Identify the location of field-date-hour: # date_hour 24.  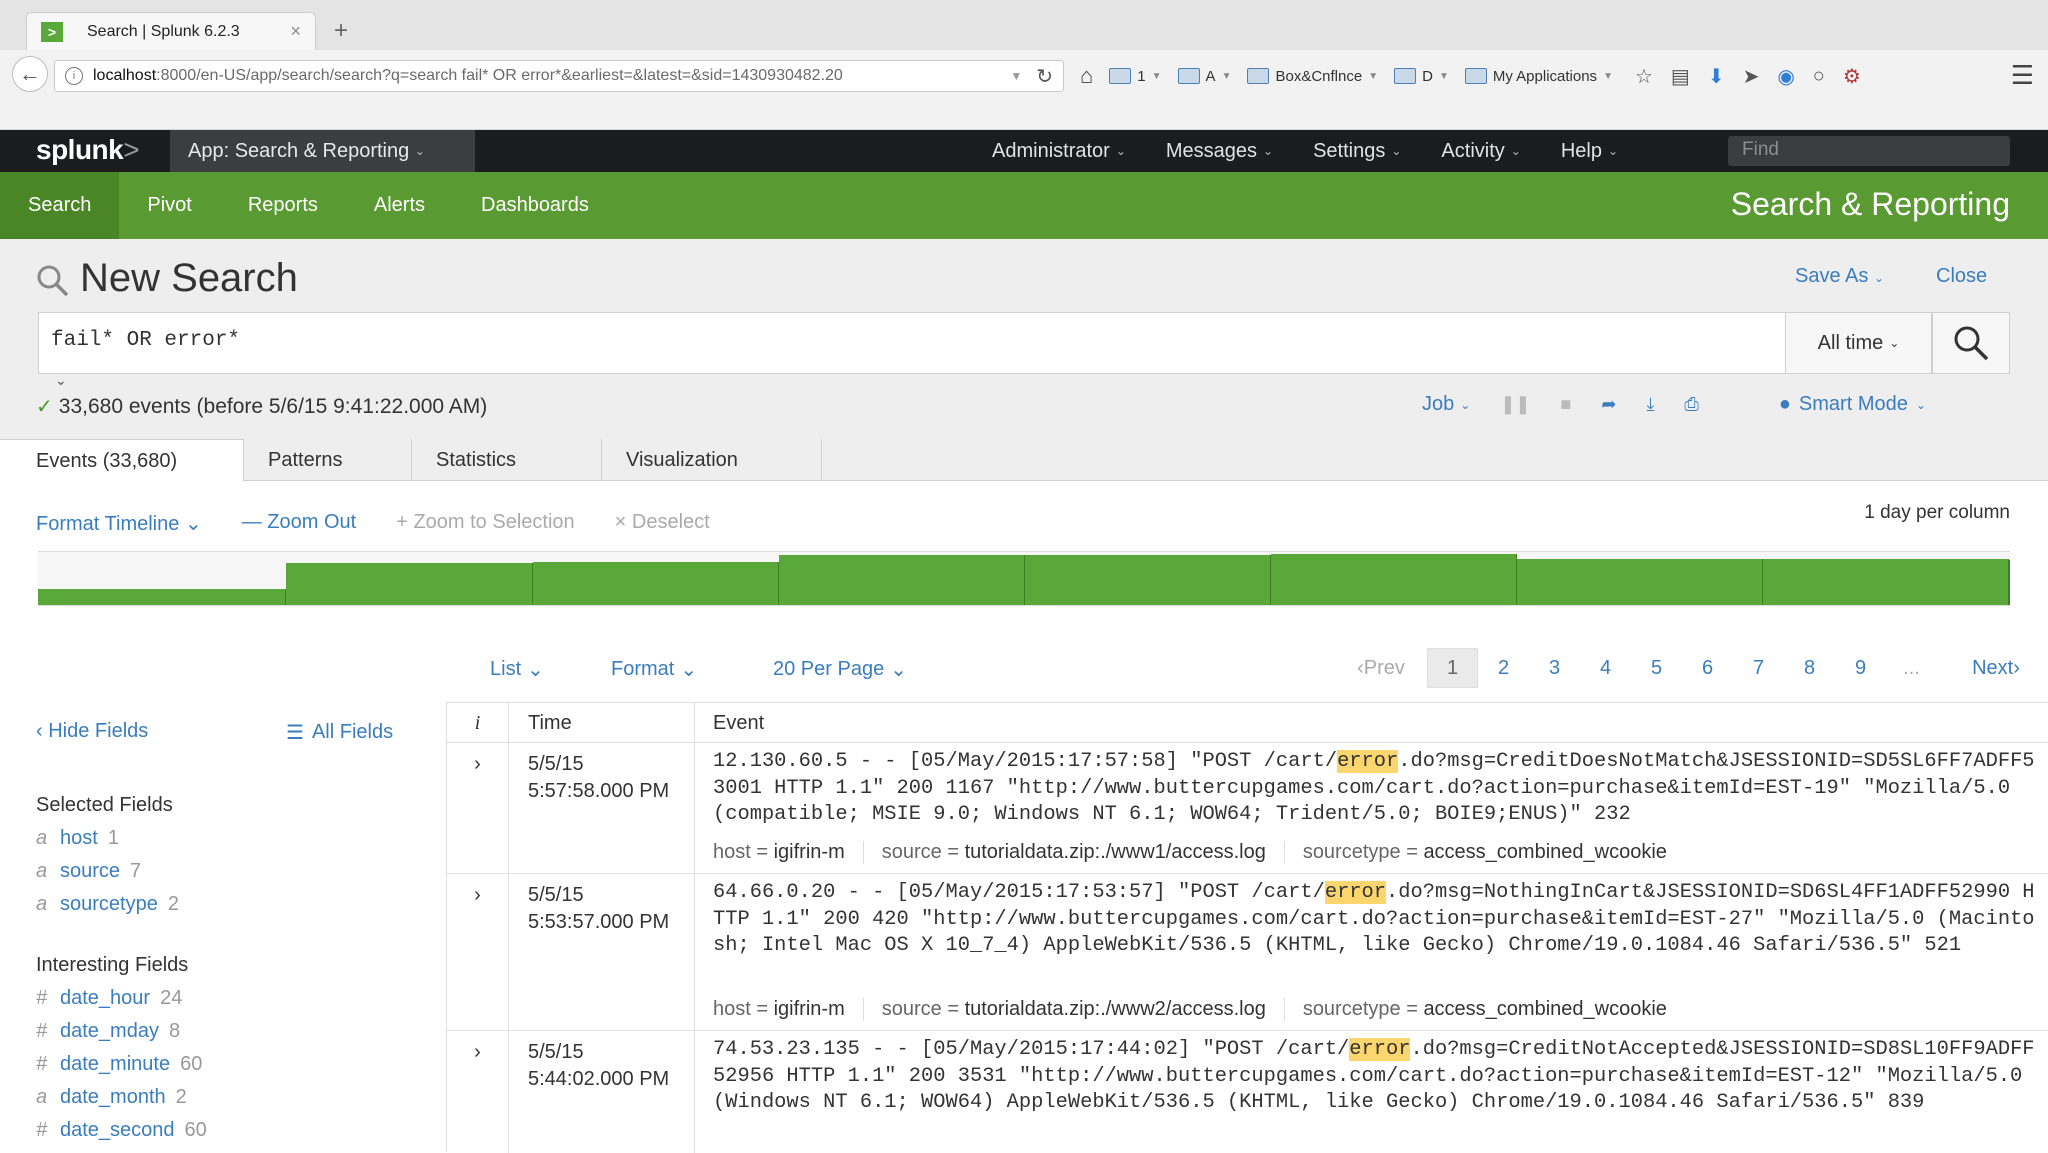
(109, 998).